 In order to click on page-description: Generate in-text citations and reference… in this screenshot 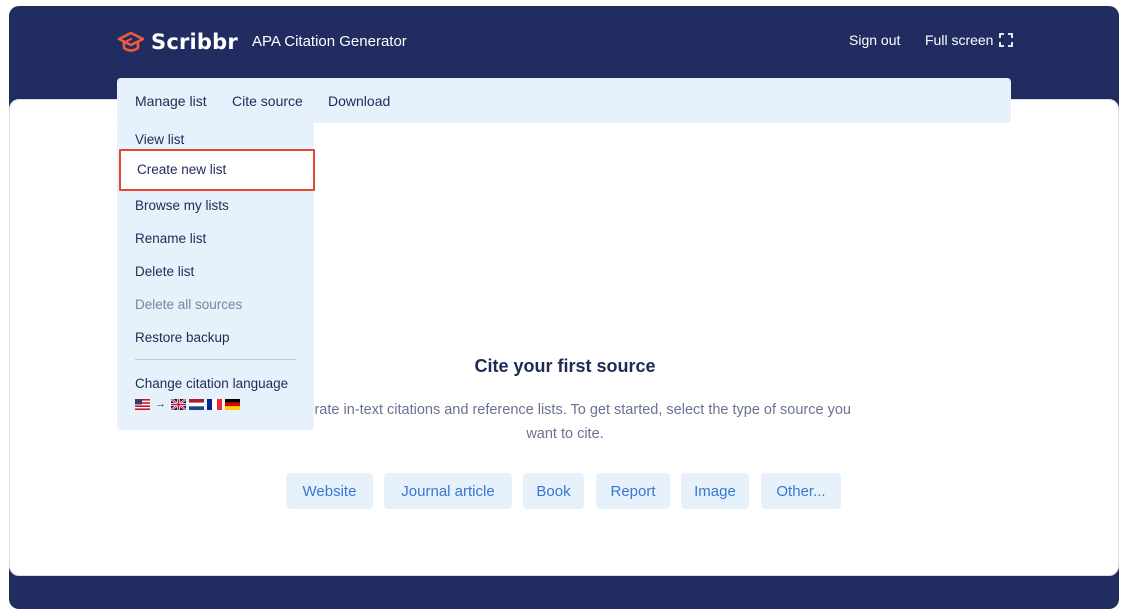, I will do `click(565, 422)`.